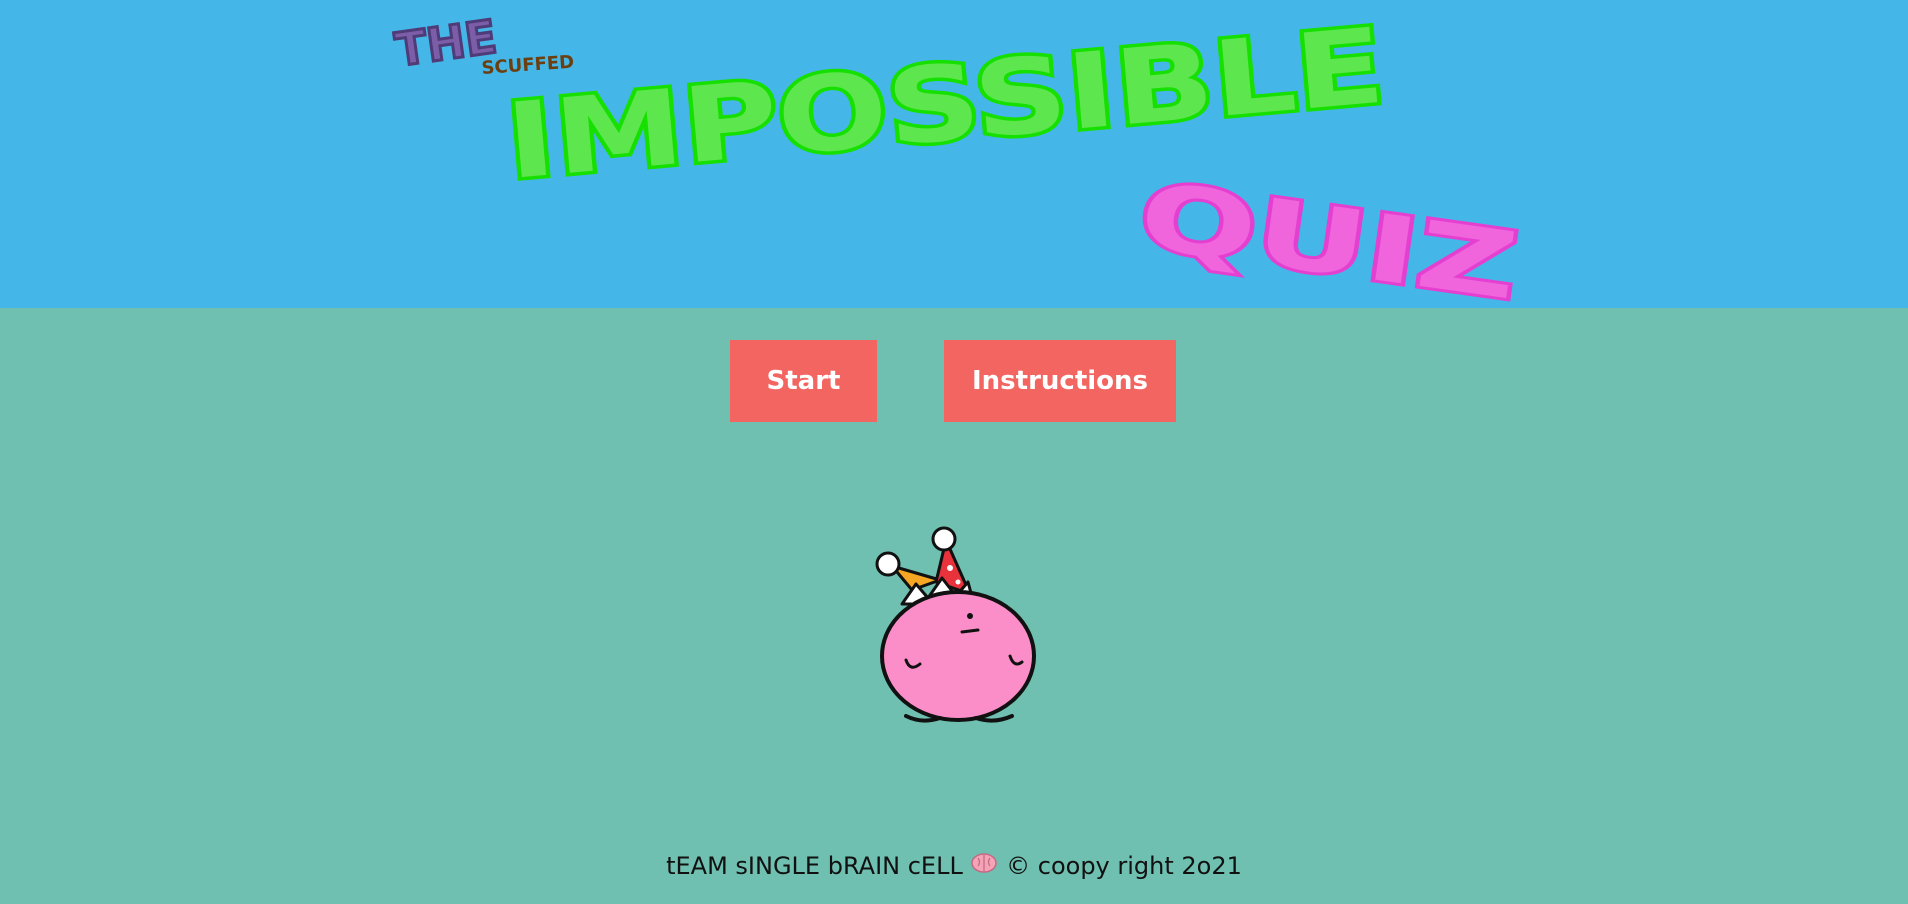 This screenshot has height=904, width=1908. What do you see at coordinates (1060, 381) in the screenshot?
I see `instructions-button: Instructions` at bounding box center [1060, 381].